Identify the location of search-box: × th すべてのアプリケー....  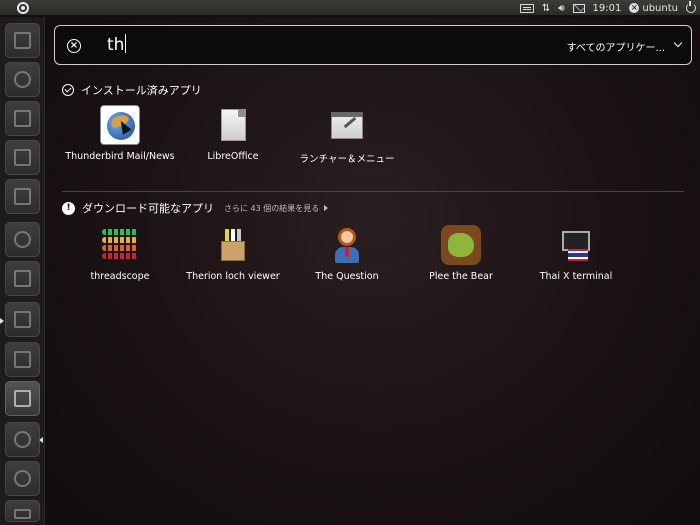
(373, 45).